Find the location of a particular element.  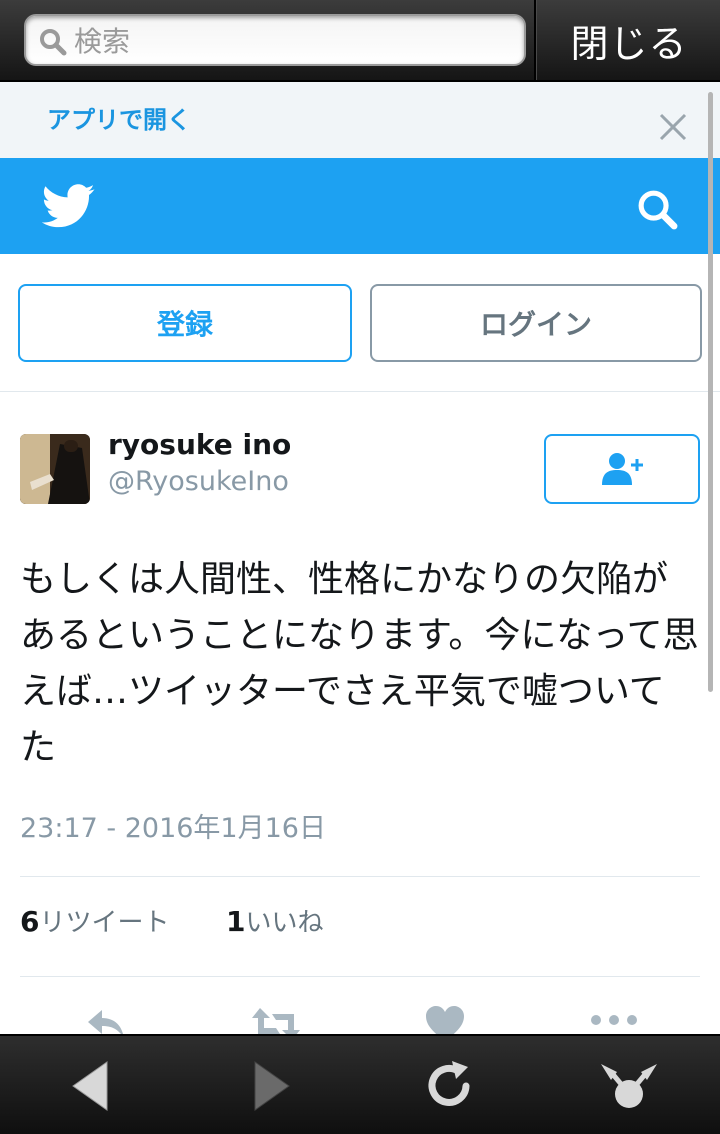

reload-button is located at coordinates (449, 1086).